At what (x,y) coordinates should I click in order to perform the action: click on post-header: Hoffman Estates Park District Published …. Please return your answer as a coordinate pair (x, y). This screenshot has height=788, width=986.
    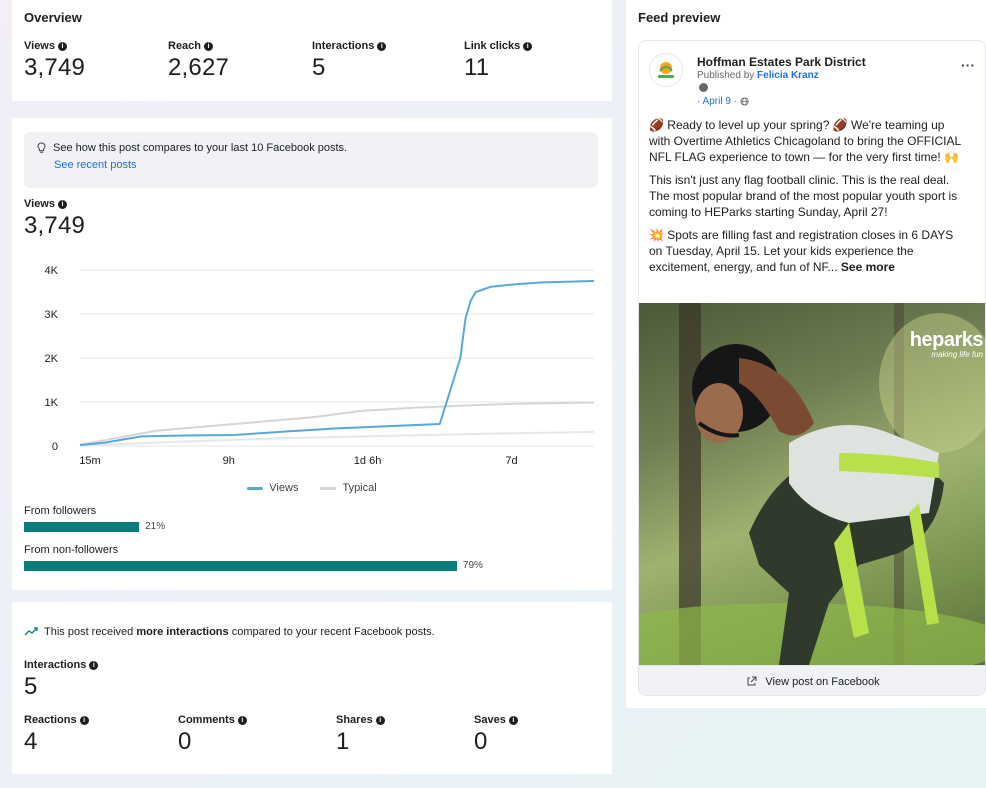
    Looking at the image, I should click on (812, 83).